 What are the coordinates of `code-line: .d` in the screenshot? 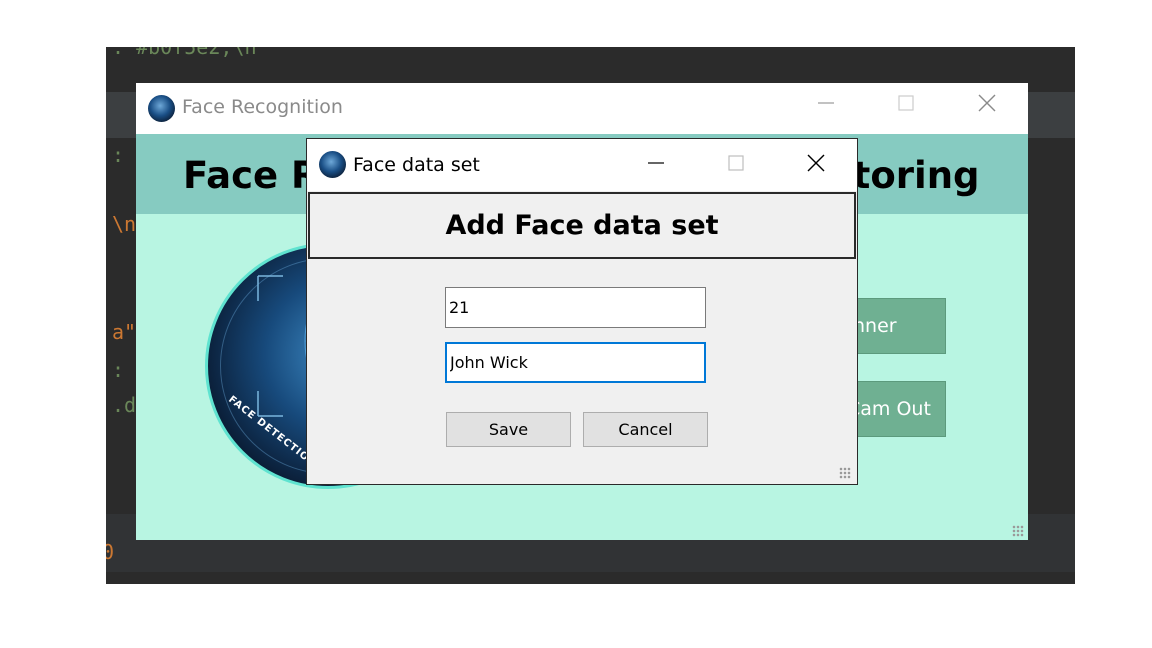 It's located at (124, 405).